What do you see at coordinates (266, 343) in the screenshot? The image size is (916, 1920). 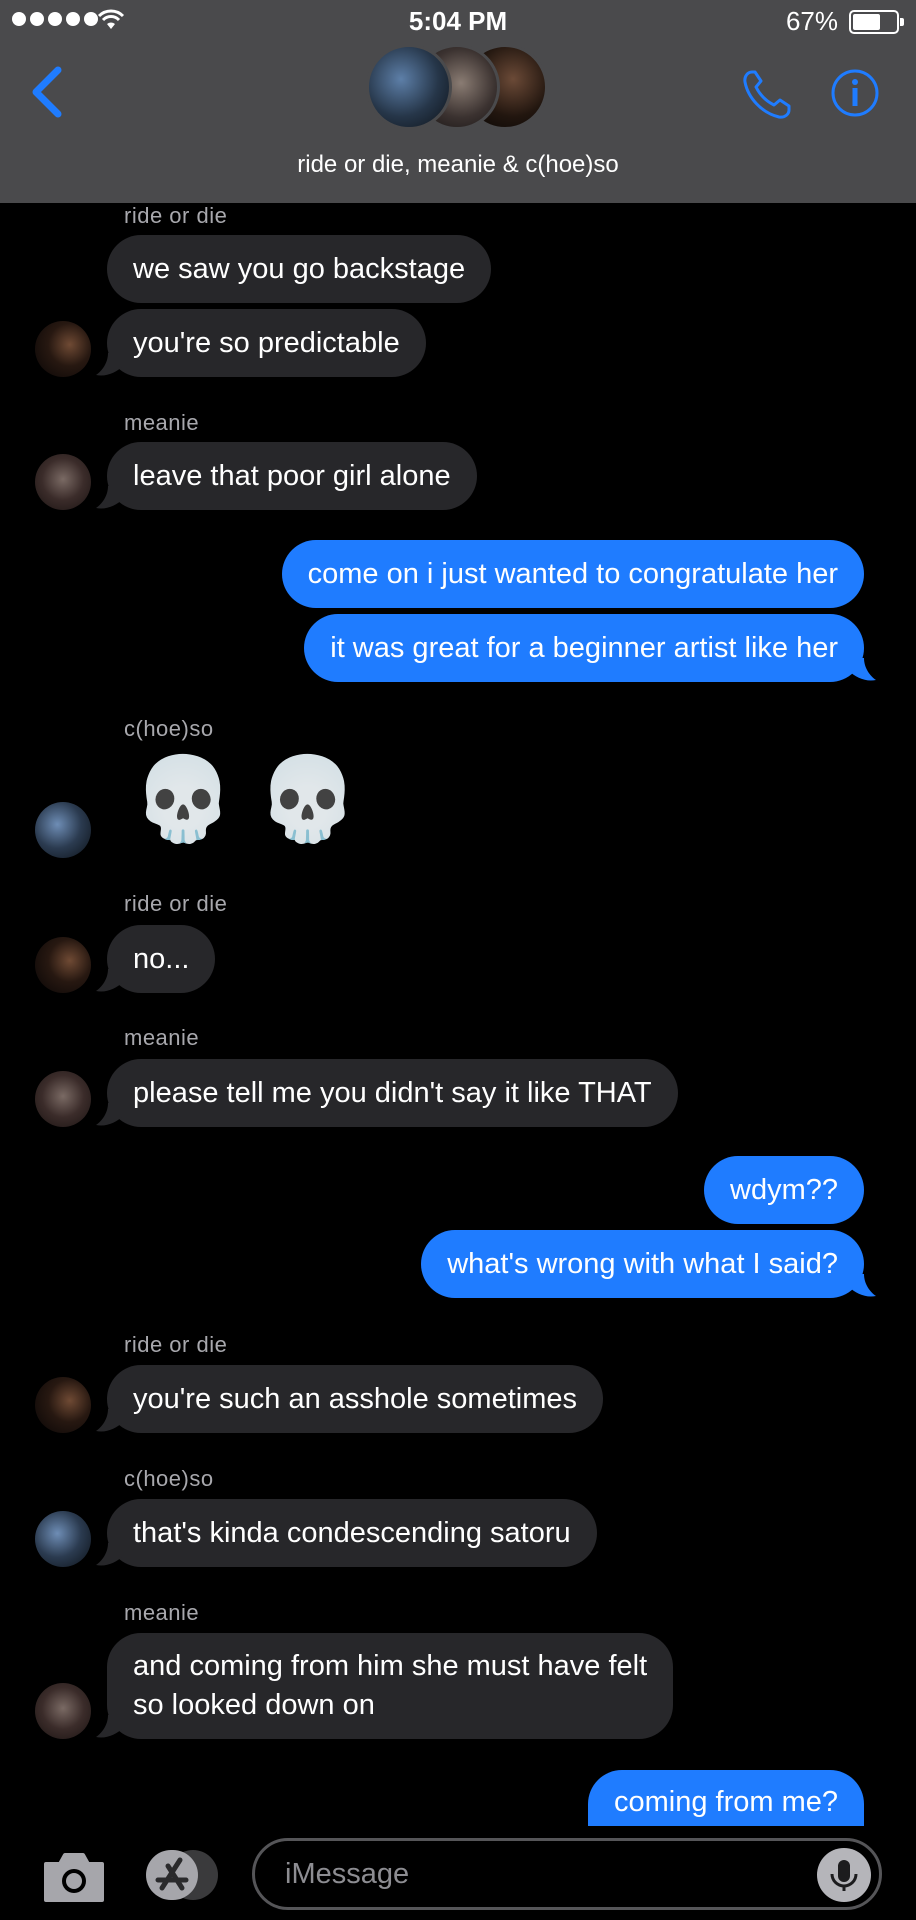 I see `incoming-message: you're so predictable` at bounding box center [266, 343].